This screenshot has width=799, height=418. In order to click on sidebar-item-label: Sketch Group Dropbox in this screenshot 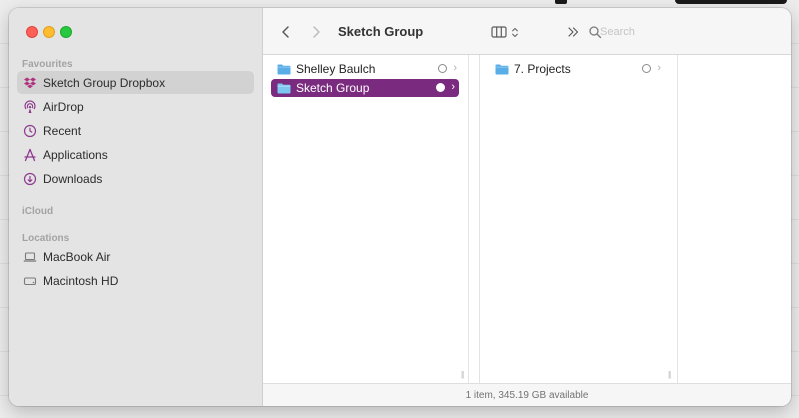, I will do `click(104, 82)`.